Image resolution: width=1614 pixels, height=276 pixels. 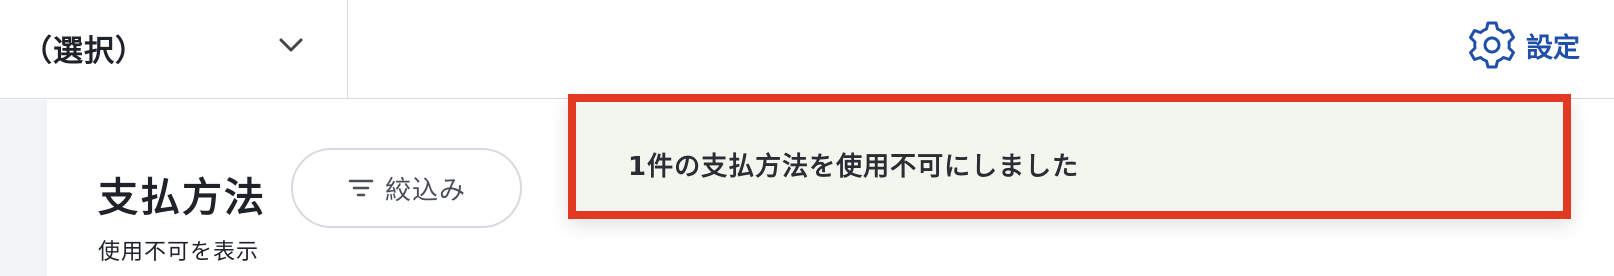 I want to click on settings-button: 設定, so click(x=1522, y=45).